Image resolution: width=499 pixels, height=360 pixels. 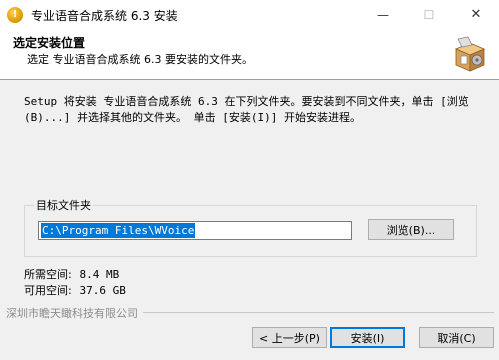 I want to click on title-bar: ! 专业语音合成系统 6.3 安装 — ☐ ✕, so click(x=249, y=15).